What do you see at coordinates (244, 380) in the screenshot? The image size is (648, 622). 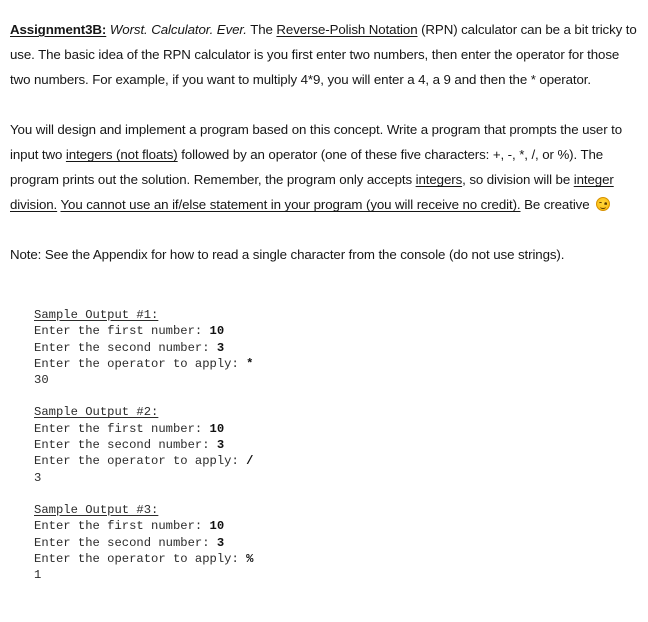 I see `sample-output-line: 30` at bounding box center [244, 380].